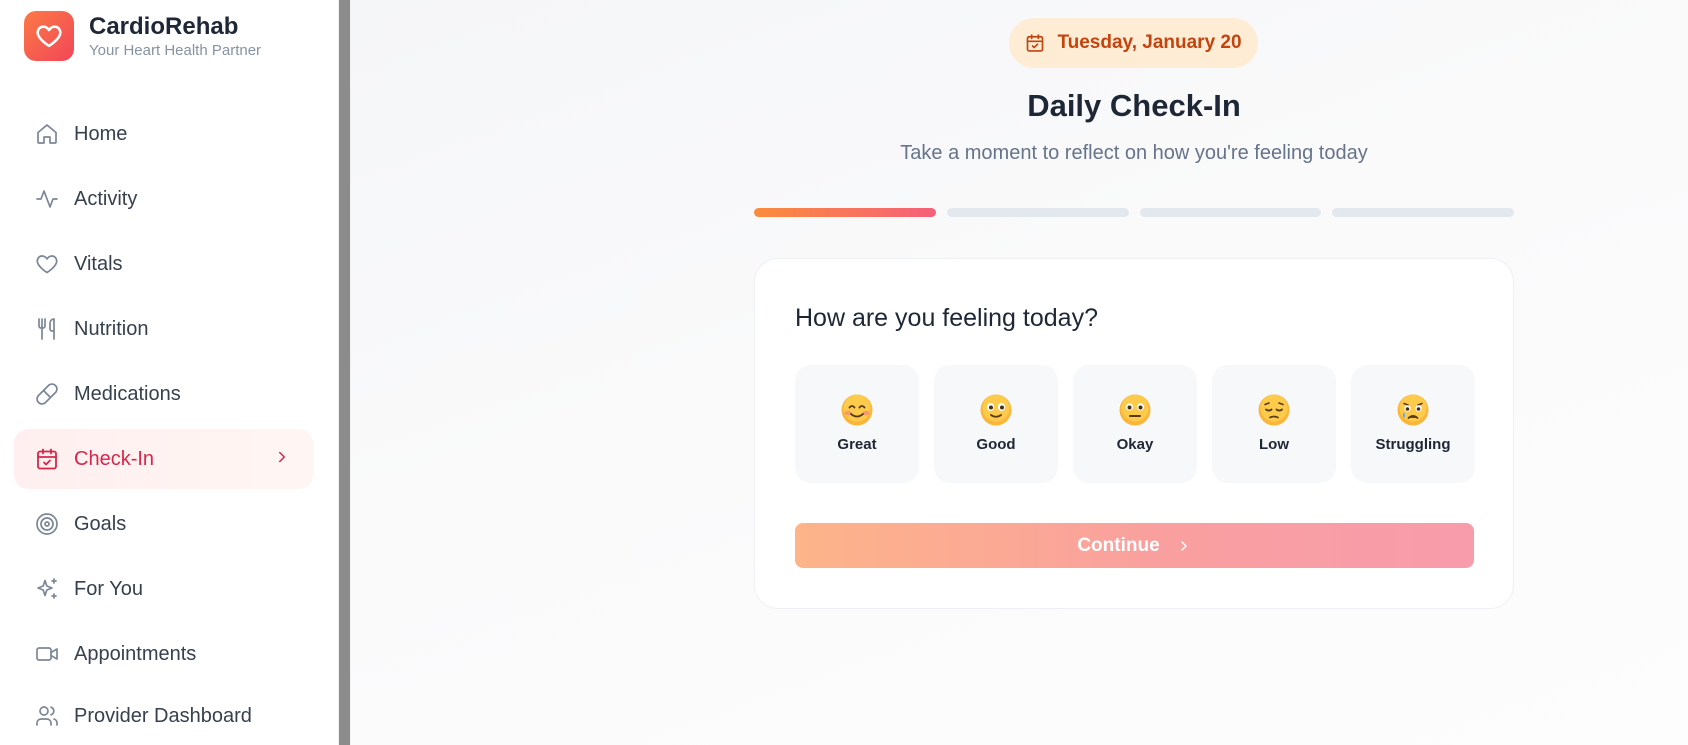 This screenshot has width=1688, height=745. What do you see at coordinates (164, 26) in the screenshot?
I see `app-name: CardioRehab` at bounding box center [164, 26].